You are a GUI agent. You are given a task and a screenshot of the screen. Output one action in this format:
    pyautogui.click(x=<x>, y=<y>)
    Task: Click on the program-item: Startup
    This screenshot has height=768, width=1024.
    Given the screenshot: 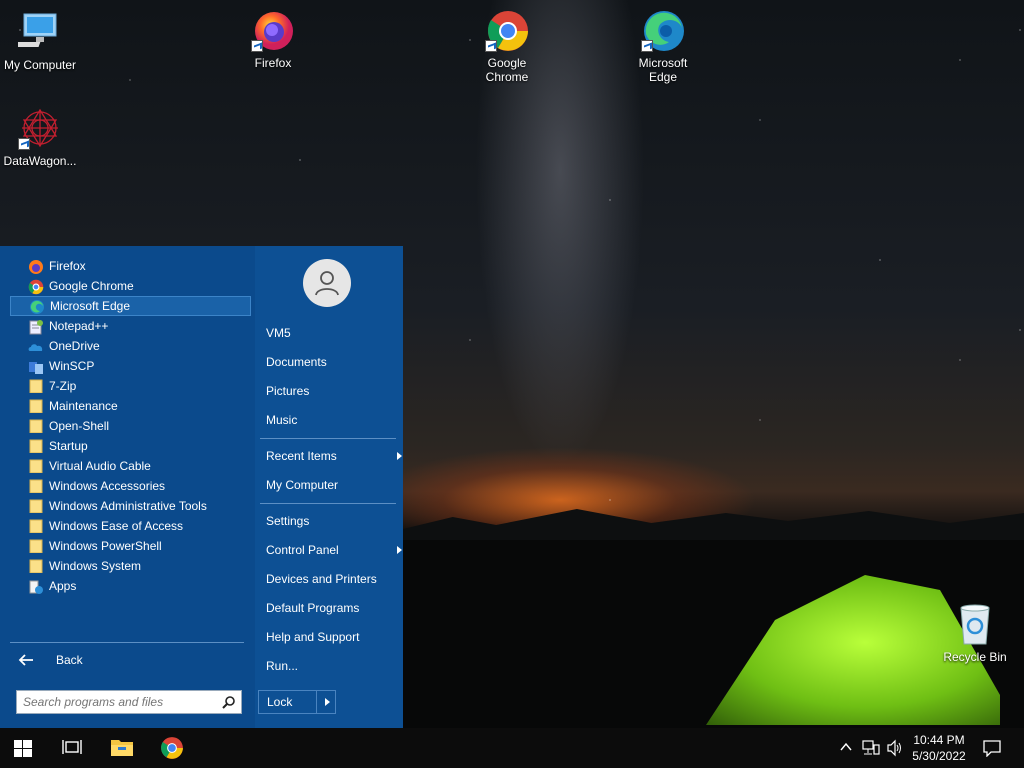 What is the action you would take?
    pyautogui.click(x=130, y=446)
    